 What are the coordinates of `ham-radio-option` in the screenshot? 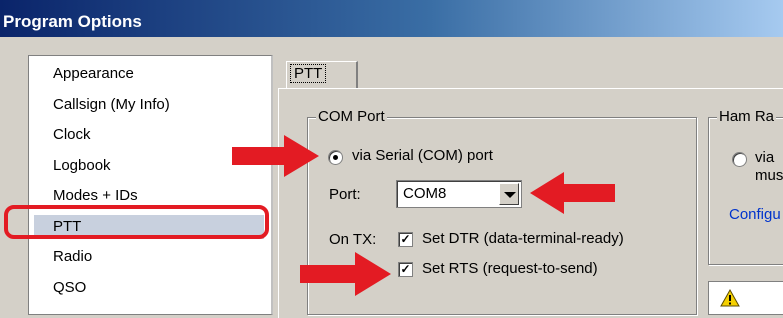 It's located at (739, 159).